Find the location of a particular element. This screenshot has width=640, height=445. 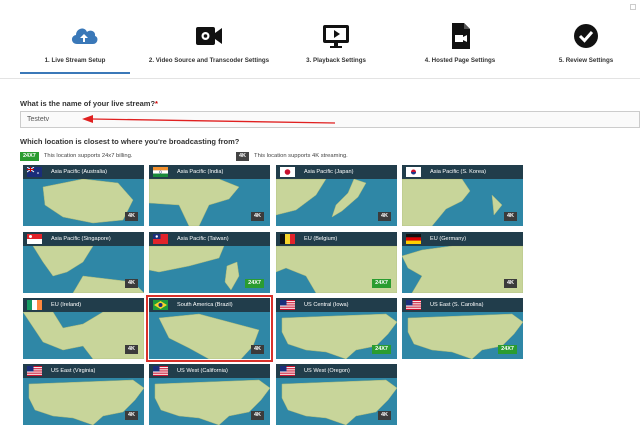

location-tile: US West (California) 4K is located at coordinates (209, 394).